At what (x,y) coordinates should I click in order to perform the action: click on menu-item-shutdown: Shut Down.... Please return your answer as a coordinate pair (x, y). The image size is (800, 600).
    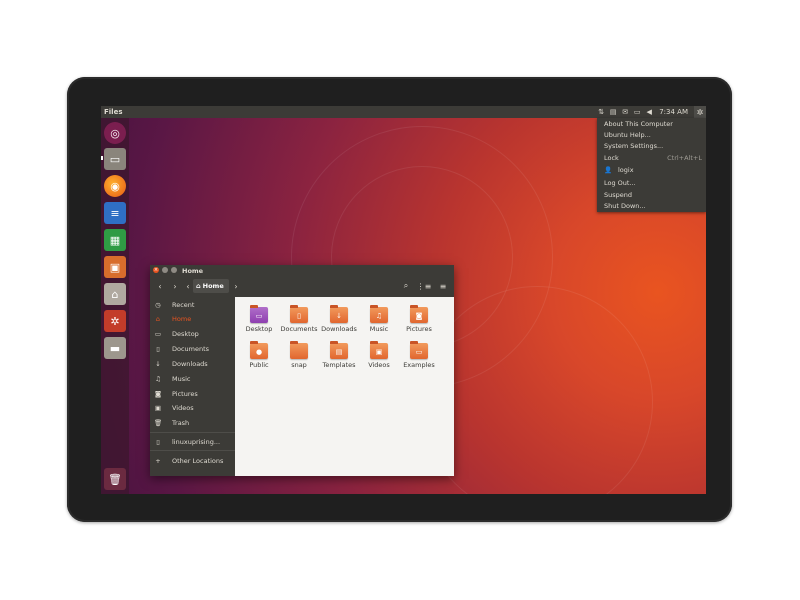
    Looking at the image, I should click on (653, 206).